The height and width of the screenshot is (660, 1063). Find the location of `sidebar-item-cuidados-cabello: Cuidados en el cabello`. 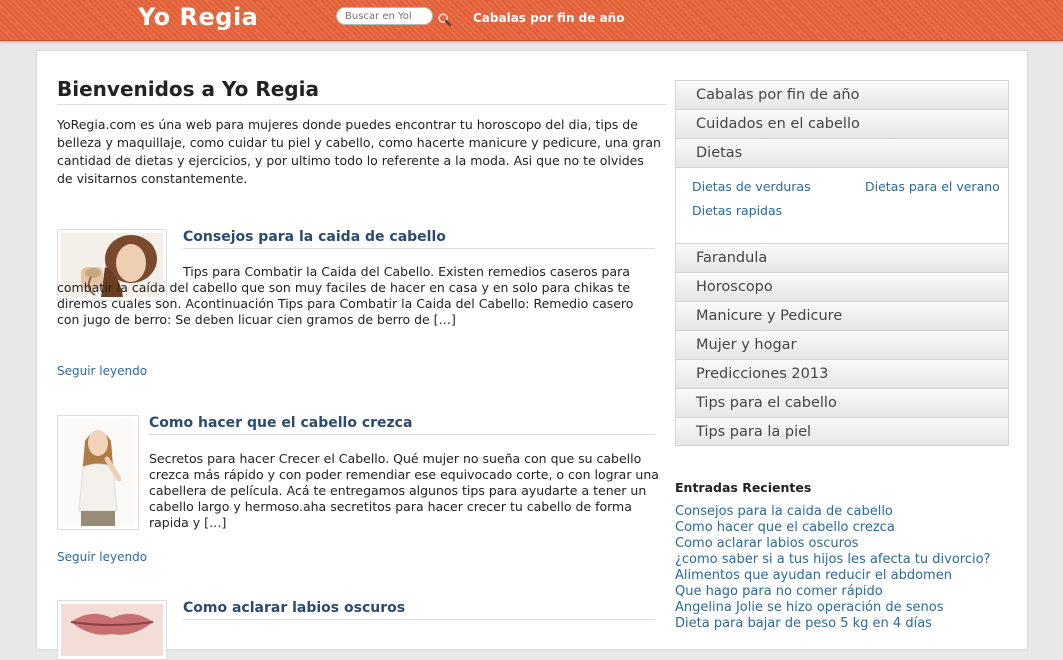

sidebar-item-cuidados-cabello: Cuidados en el cabello is located at coordinates (842, 123).